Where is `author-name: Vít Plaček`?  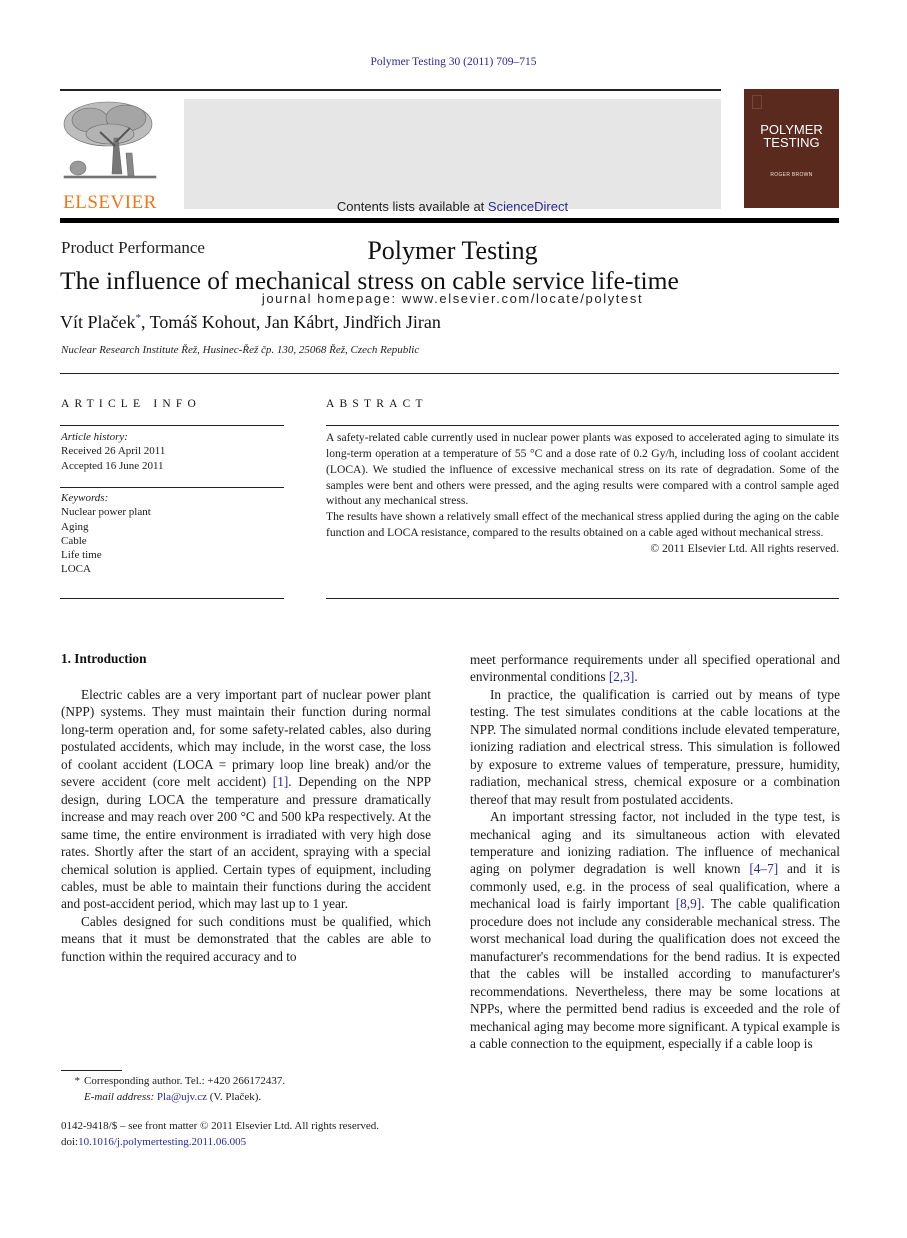
author-name: Vít Plaček is located at coordinates (97, 322).